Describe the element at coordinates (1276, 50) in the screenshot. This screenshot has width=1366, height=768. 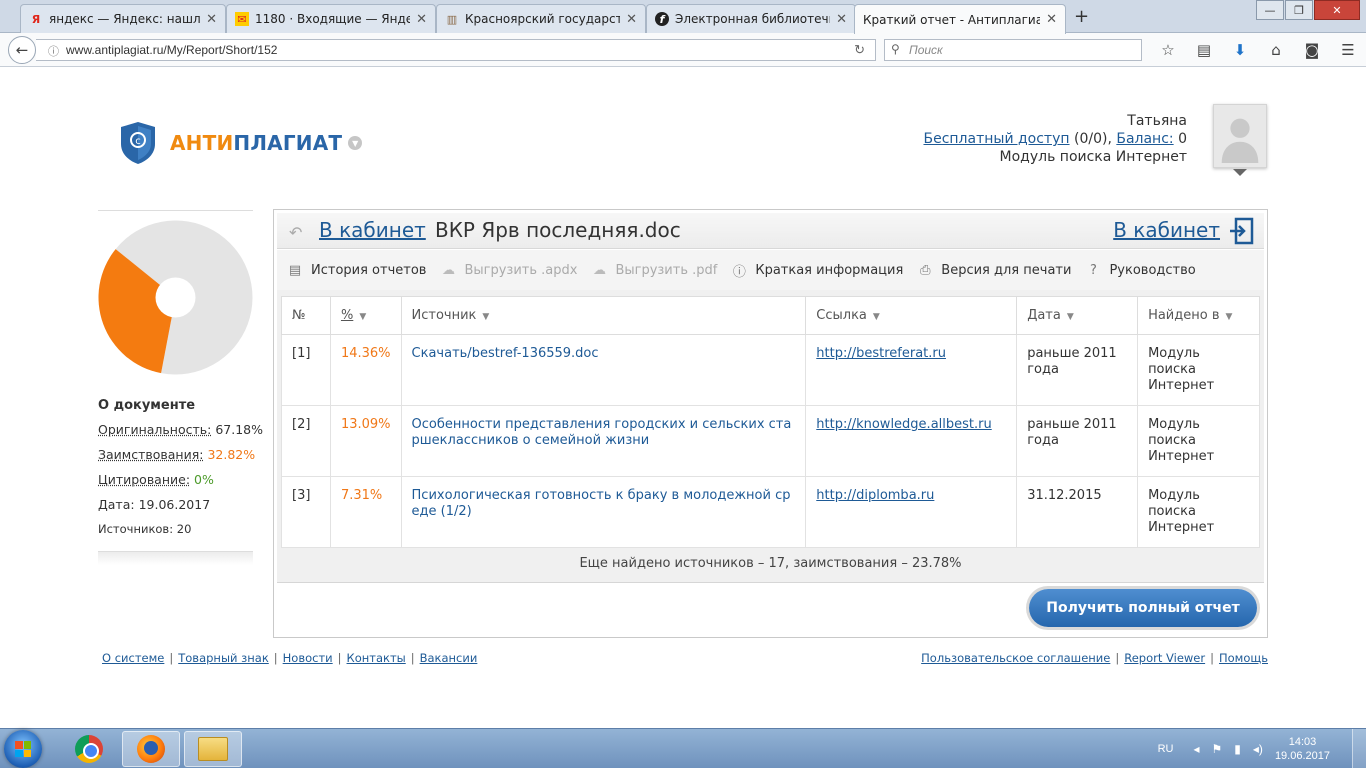
I see `home-icon: ⌂` at that location.